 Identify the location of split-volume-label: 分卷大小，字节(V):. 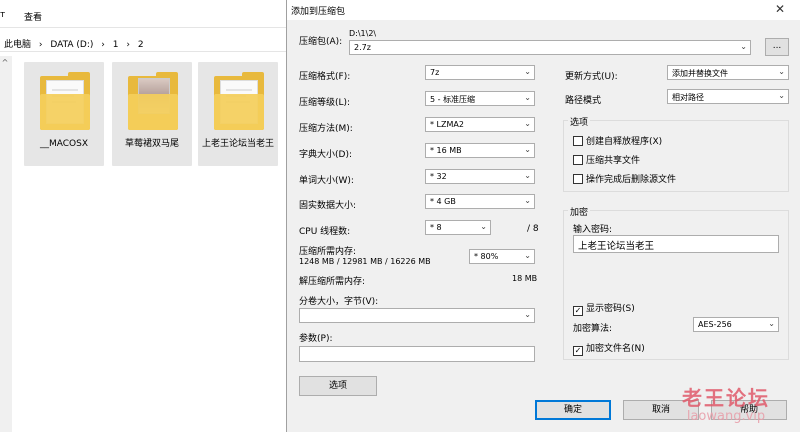
(339, 302).